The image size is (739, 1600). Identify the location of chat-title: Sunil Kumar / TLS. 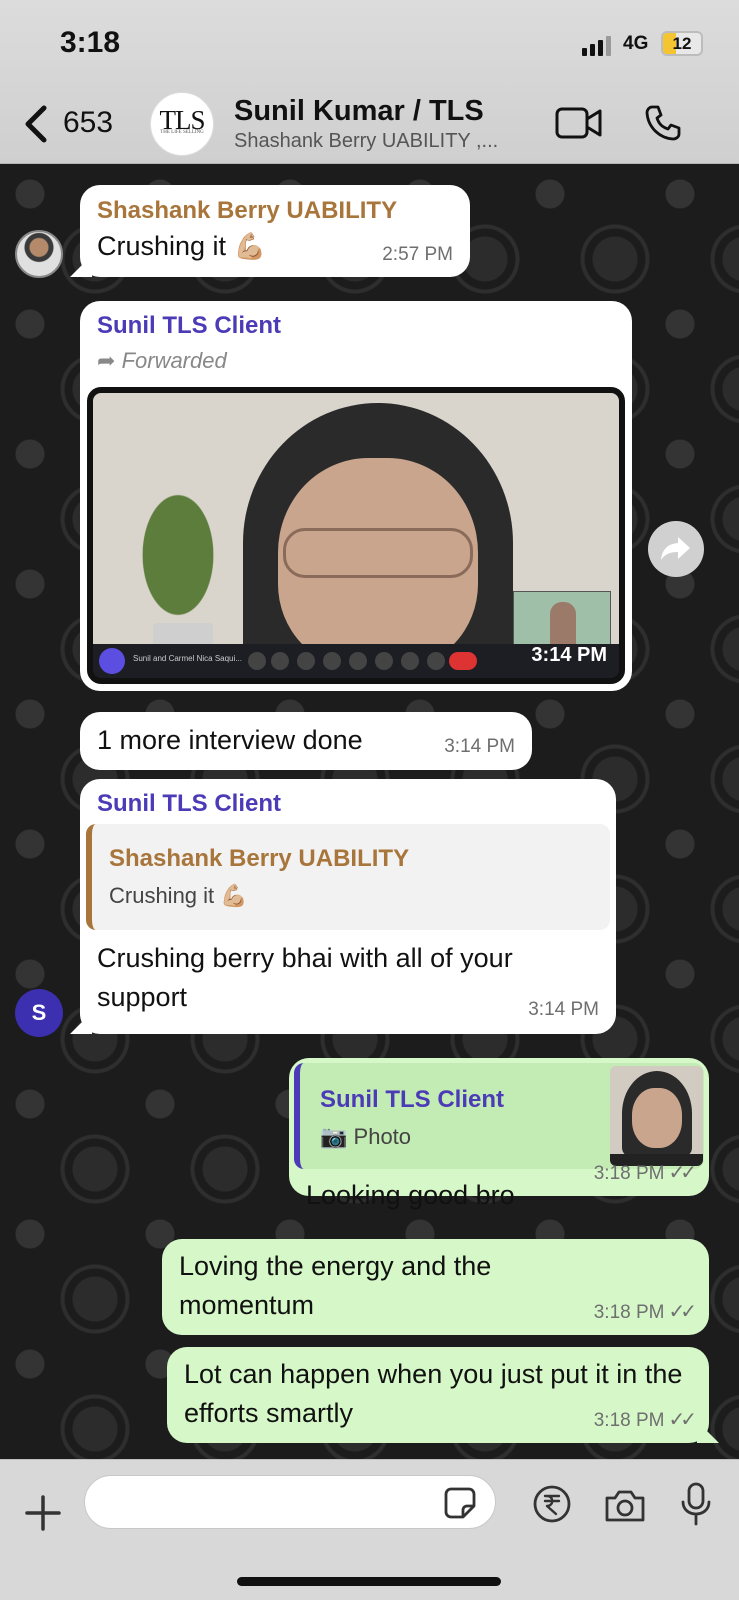
(359, 111).